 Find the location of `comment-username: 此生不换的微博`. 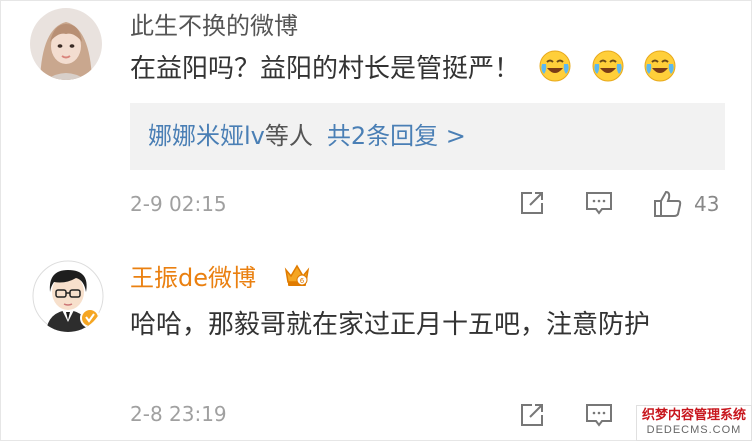

comment-username: 此生不换的微博 is located at coordinates (214, 23).